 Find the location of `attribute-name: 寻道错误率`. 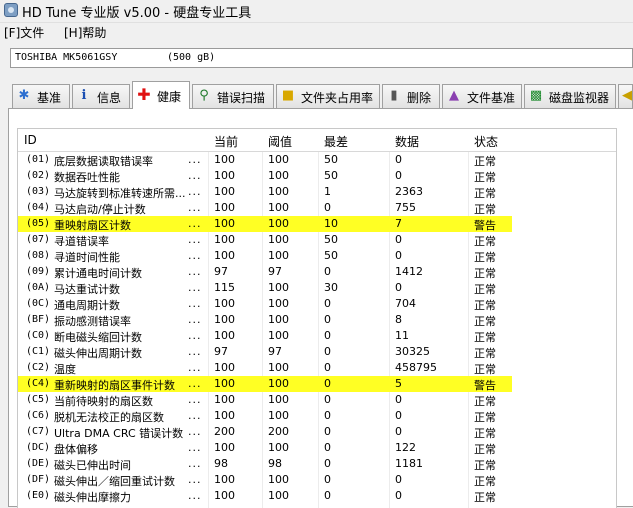

attribute-name: 寻道错误率 is located at coordinates (81, 241).